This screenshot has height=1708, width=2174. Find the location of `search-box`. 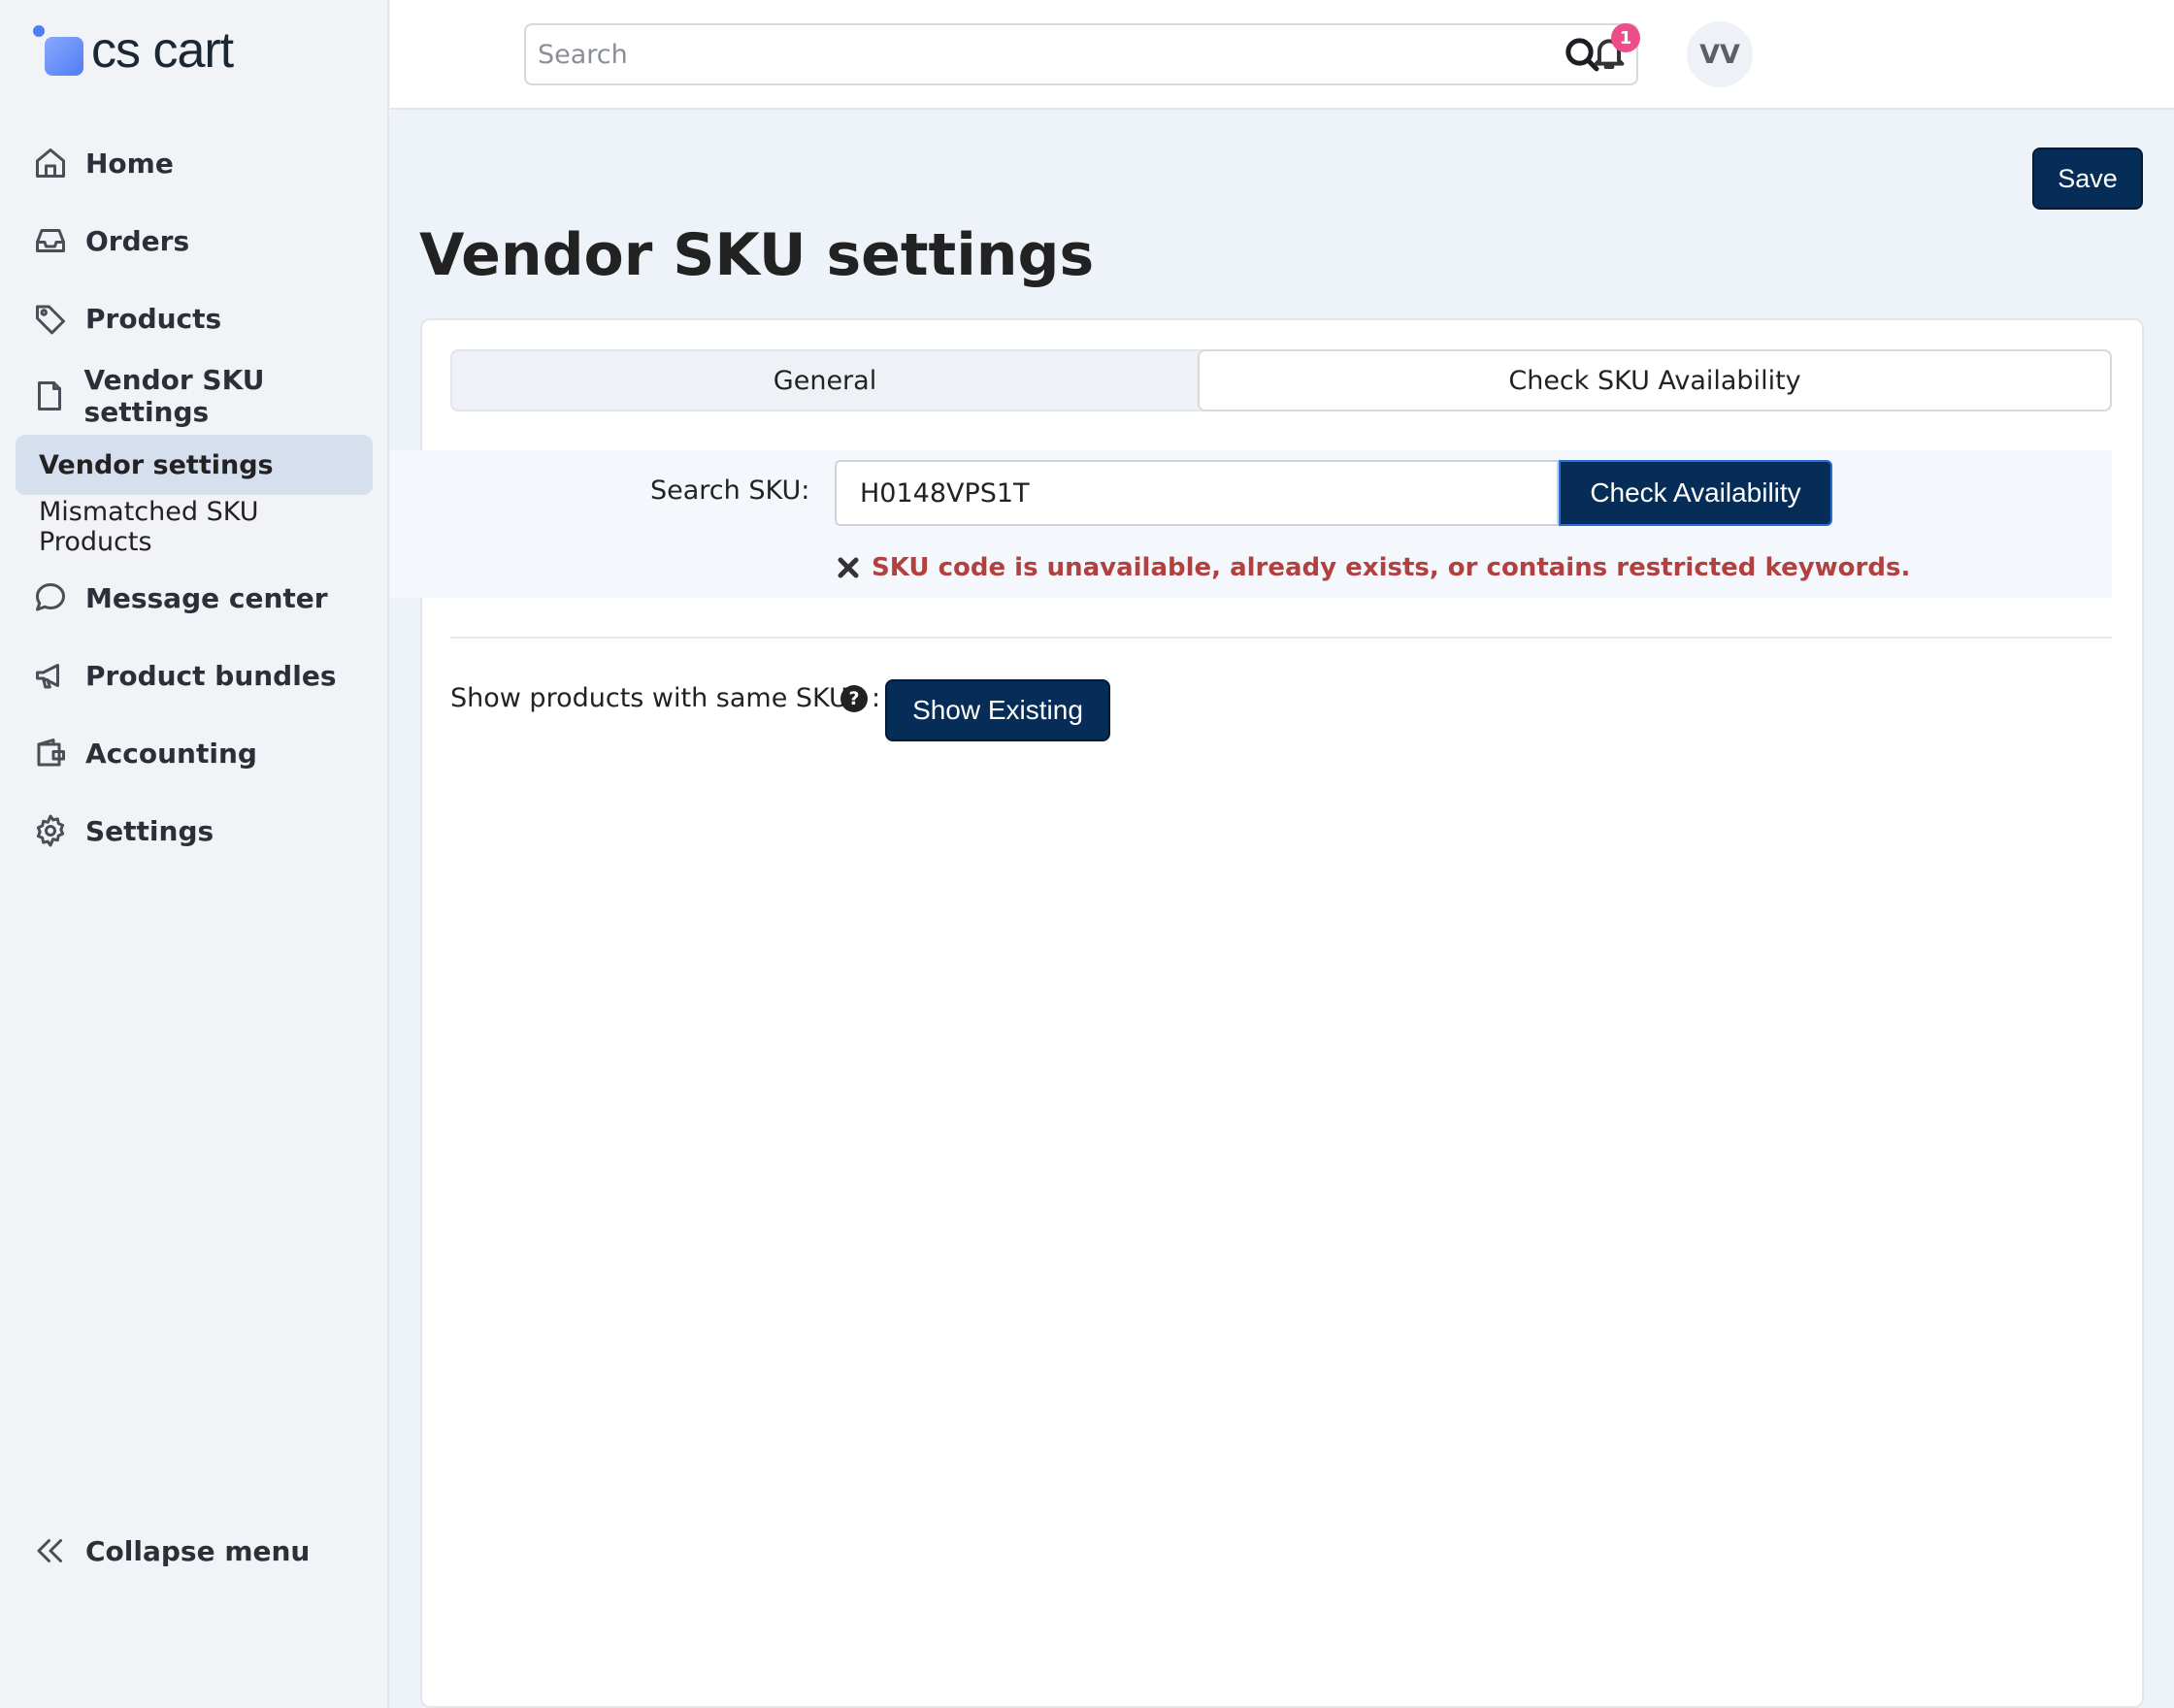

search-box is located at coordinates (1081, 54).